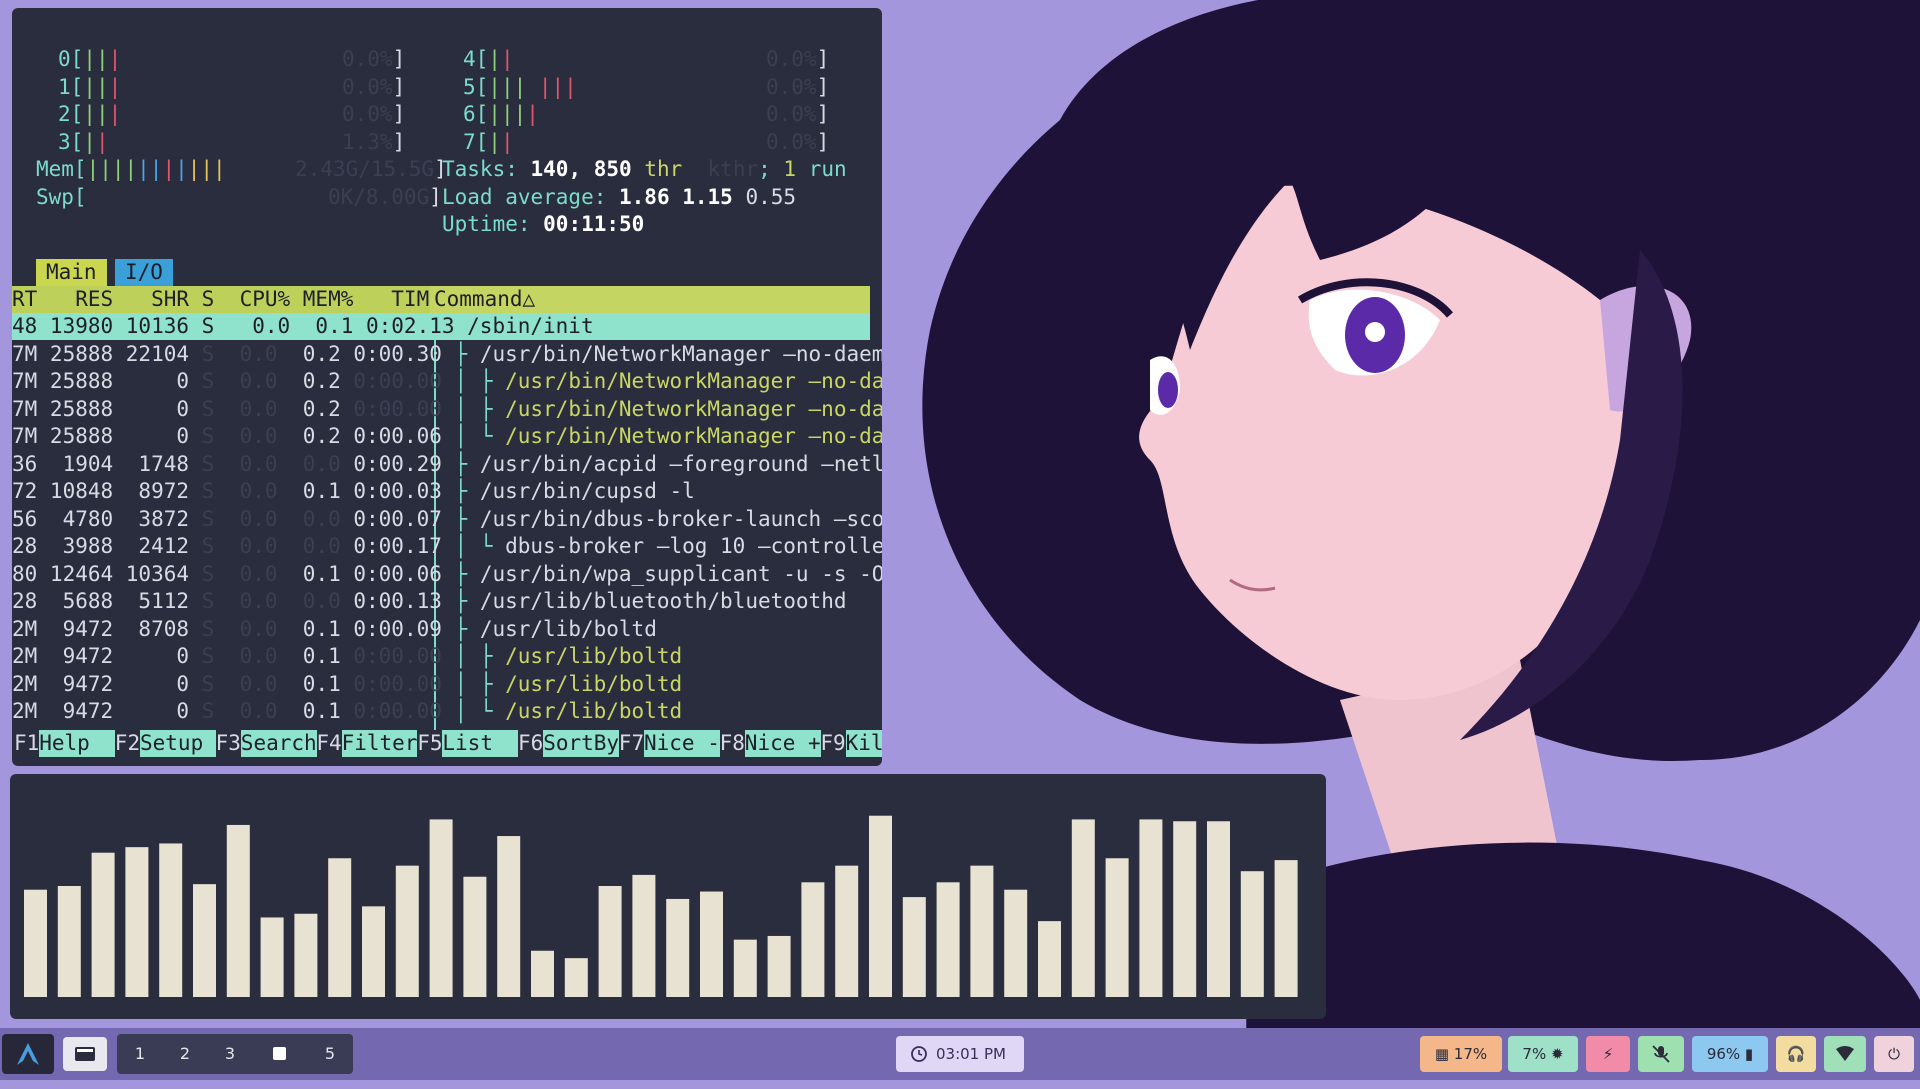 This screenshot has height=1089, width=1920. I want to click on mem-meter: Mem[|||||||||||, so click(131, 169).